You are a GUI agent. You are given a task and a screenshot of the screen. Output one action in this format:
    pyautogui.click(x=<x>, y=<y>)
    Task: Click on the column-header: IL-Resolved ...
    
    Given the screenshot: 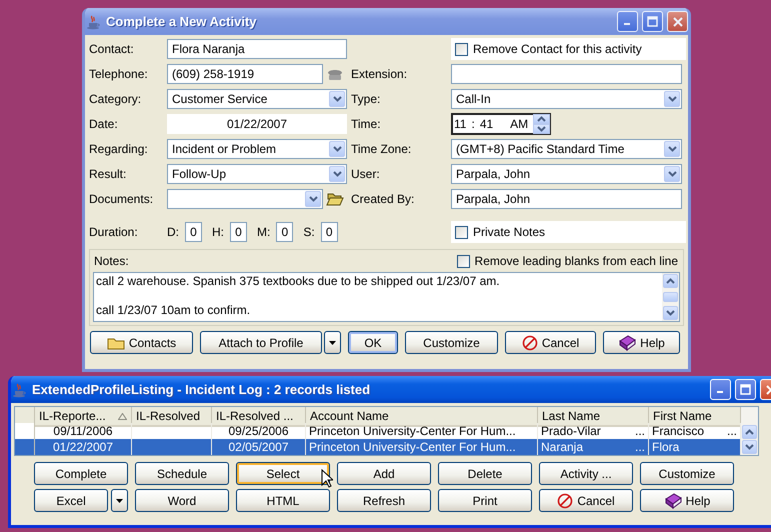 What is the action you would take?
    pyautogui.click(x=259, y=417)
    